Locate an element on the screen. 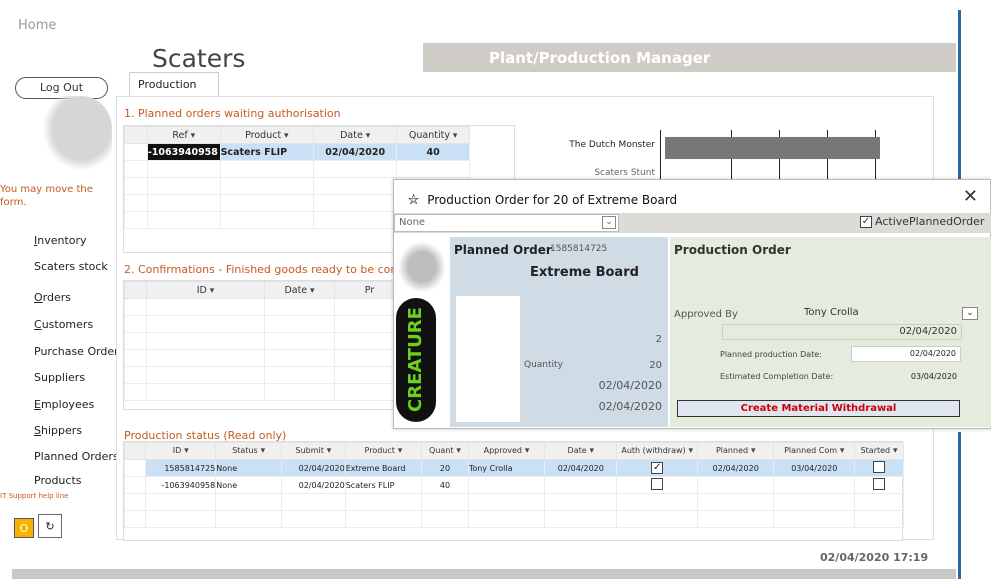 The height and width of the screenshot is (579, 991). nav-scaters-stock: Scaters stock is located at coordinates (71, 266).